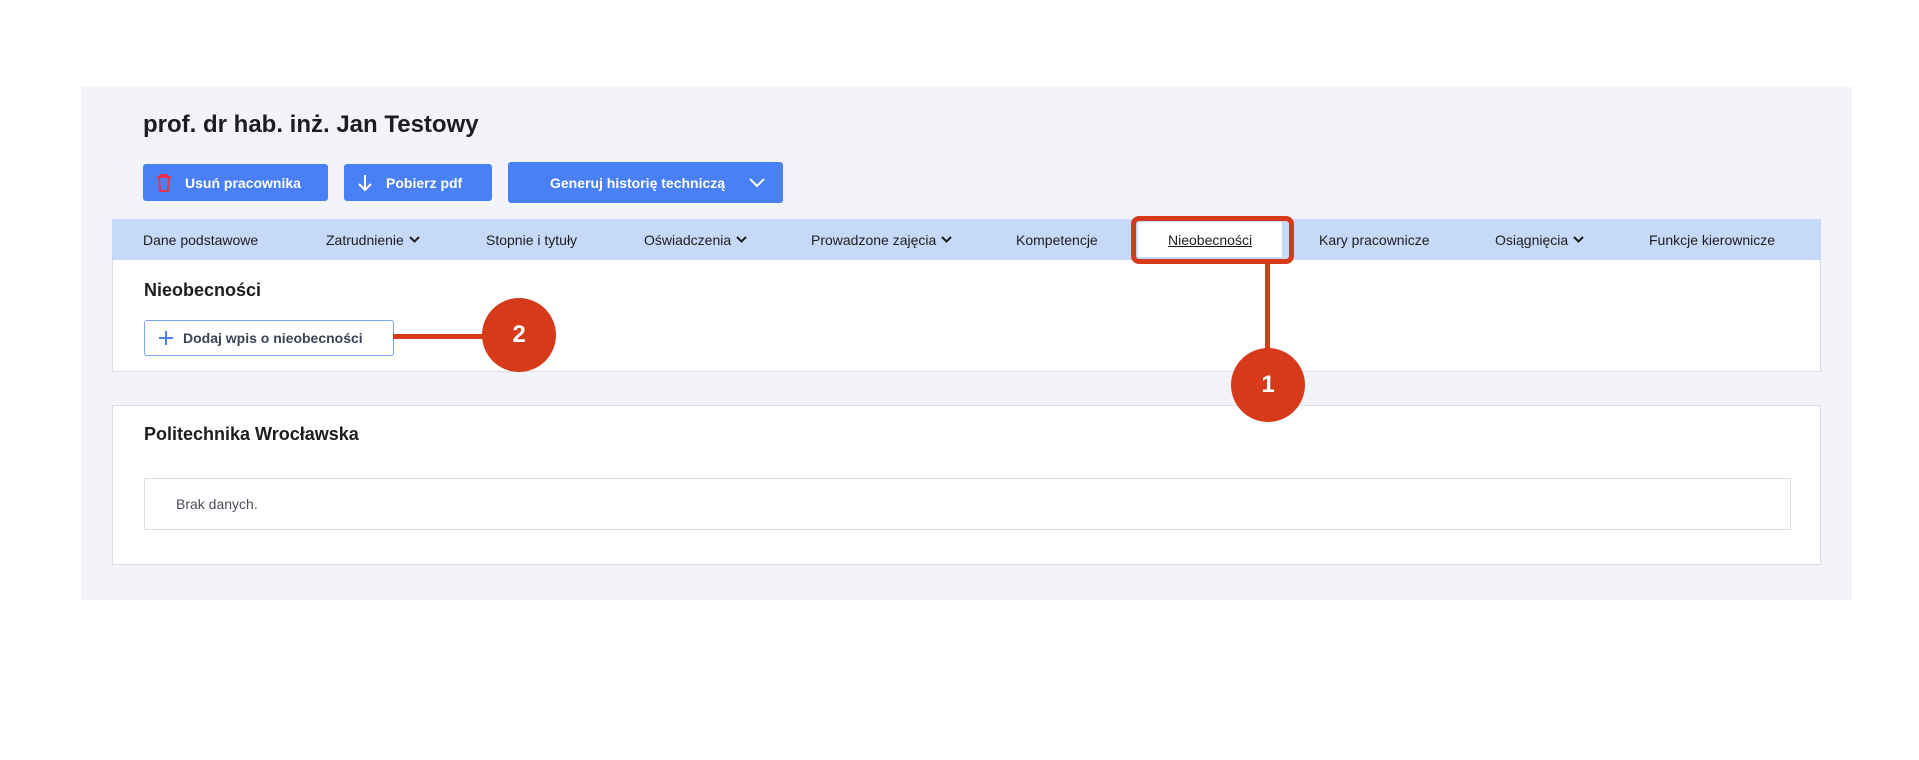 This screenshot has width=1919, height=760. I want to click on tab-achievements: Osiągnięcia, so click(1539, 239).